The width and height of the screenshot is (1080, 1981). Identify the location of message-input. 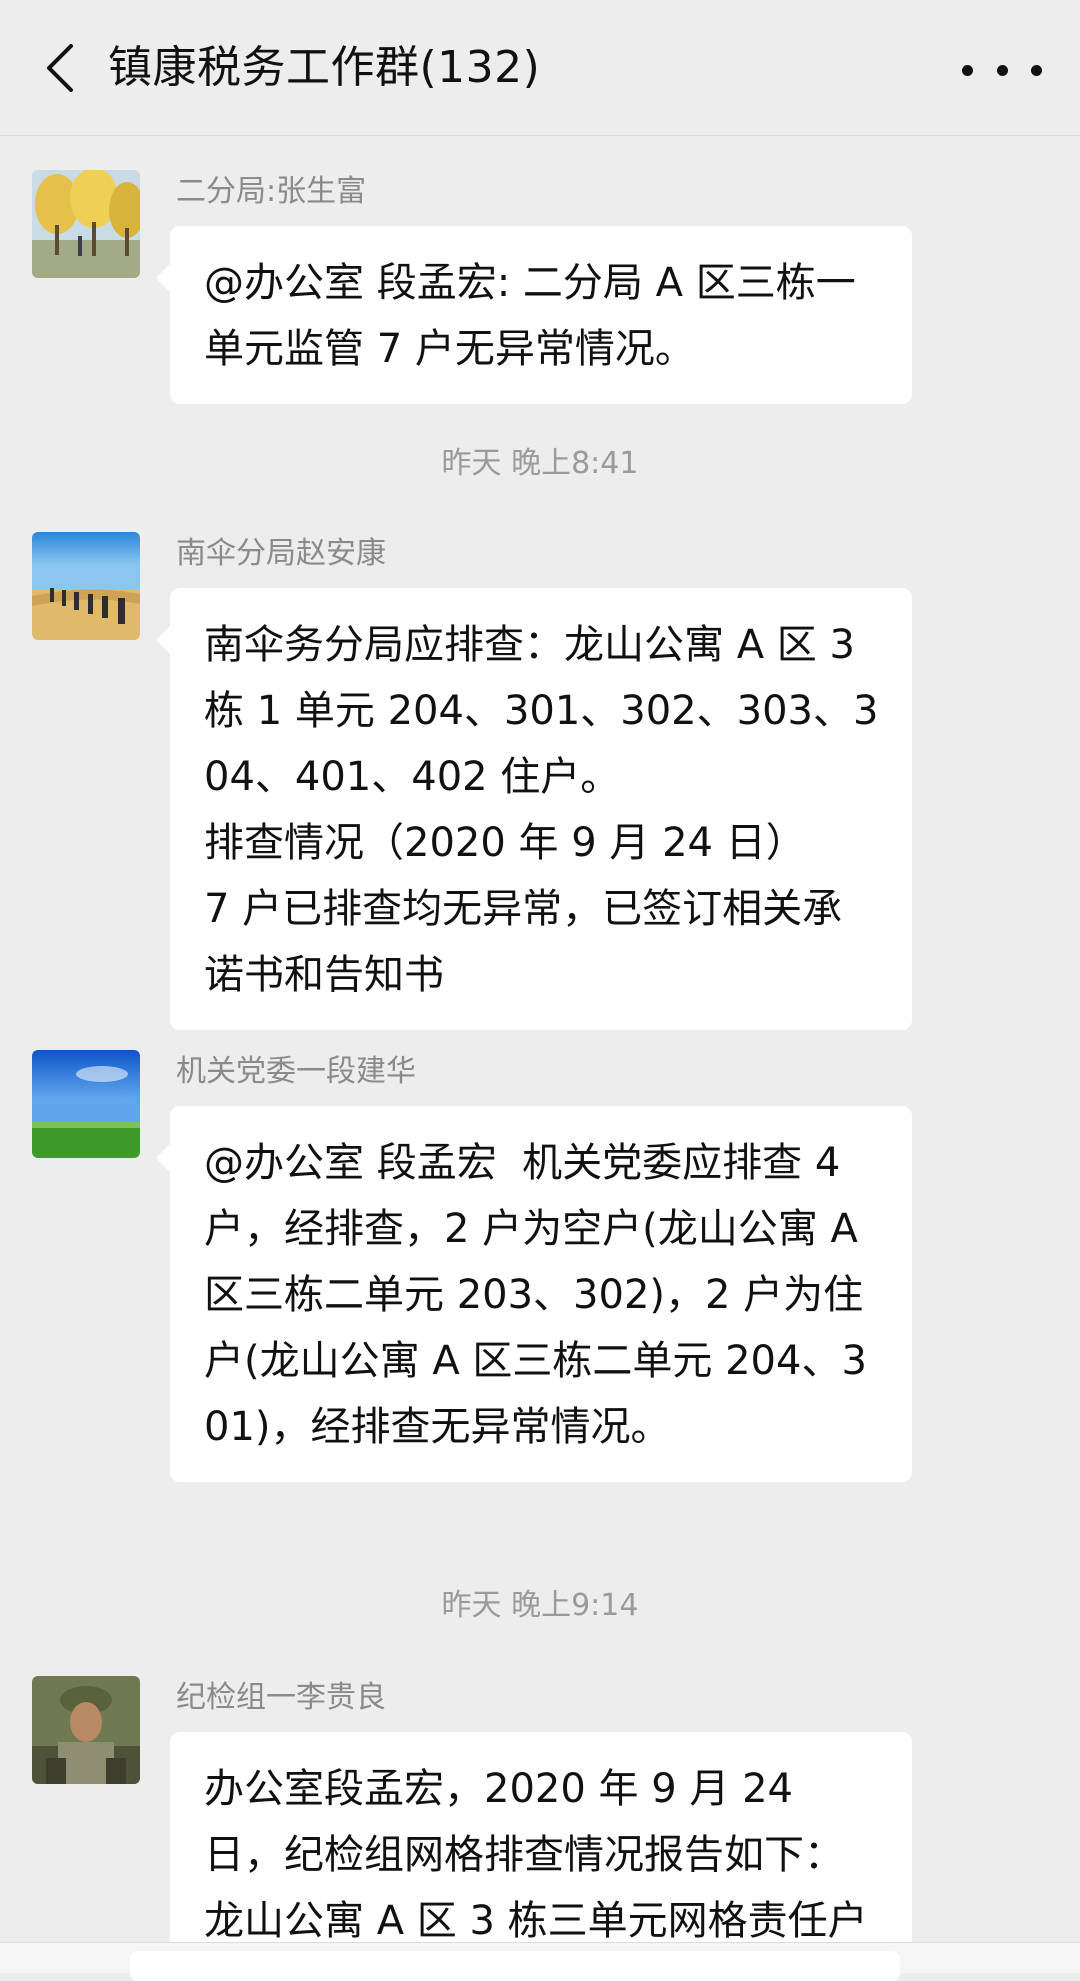
(515, 1966).